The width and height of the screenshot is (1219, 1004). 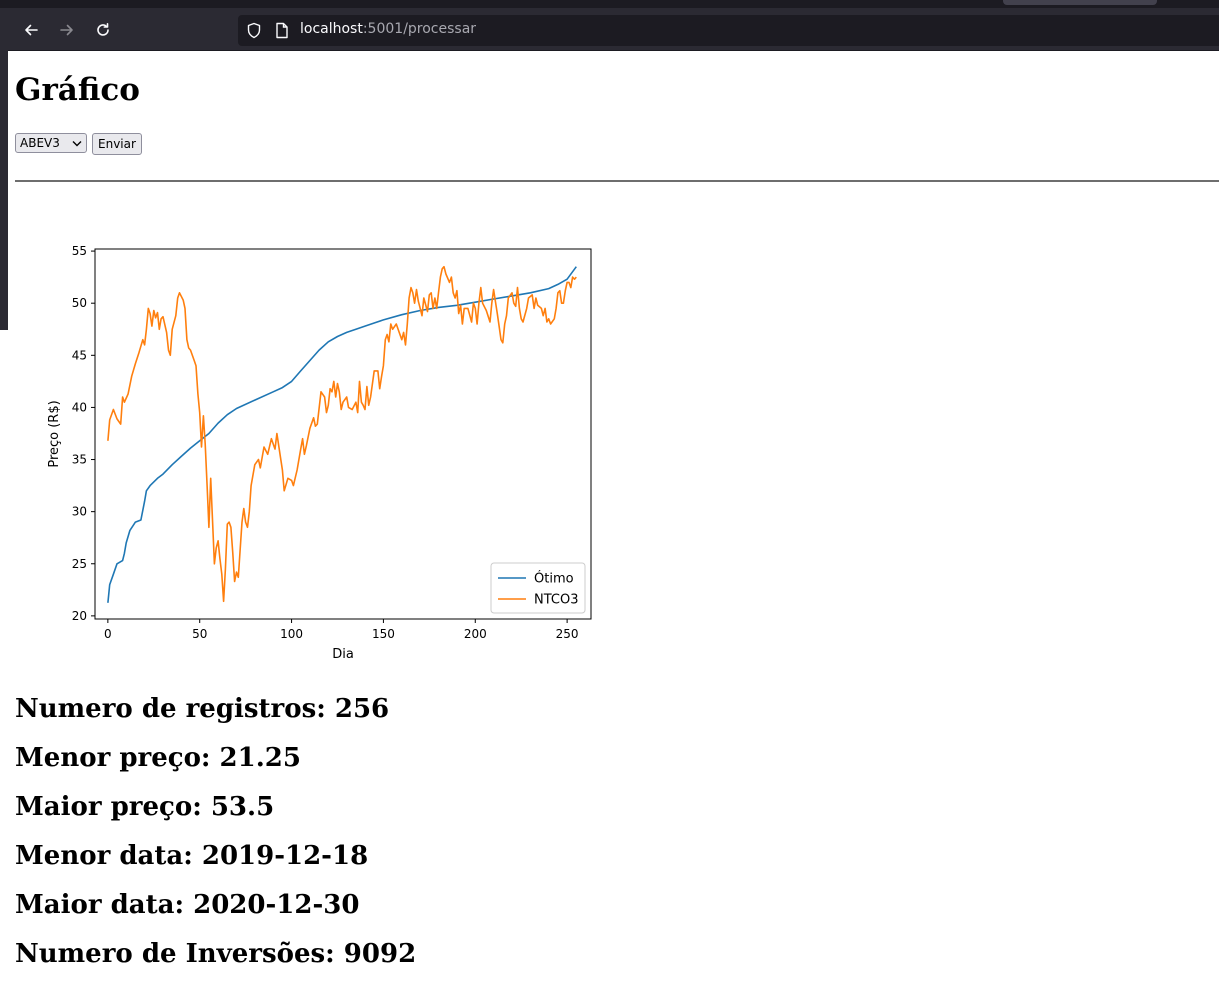 What do you see at coordinates (158, 758) in the screenshot?
I see `min-price: Menor preço: 21.25` at bounding box center [158, 758].